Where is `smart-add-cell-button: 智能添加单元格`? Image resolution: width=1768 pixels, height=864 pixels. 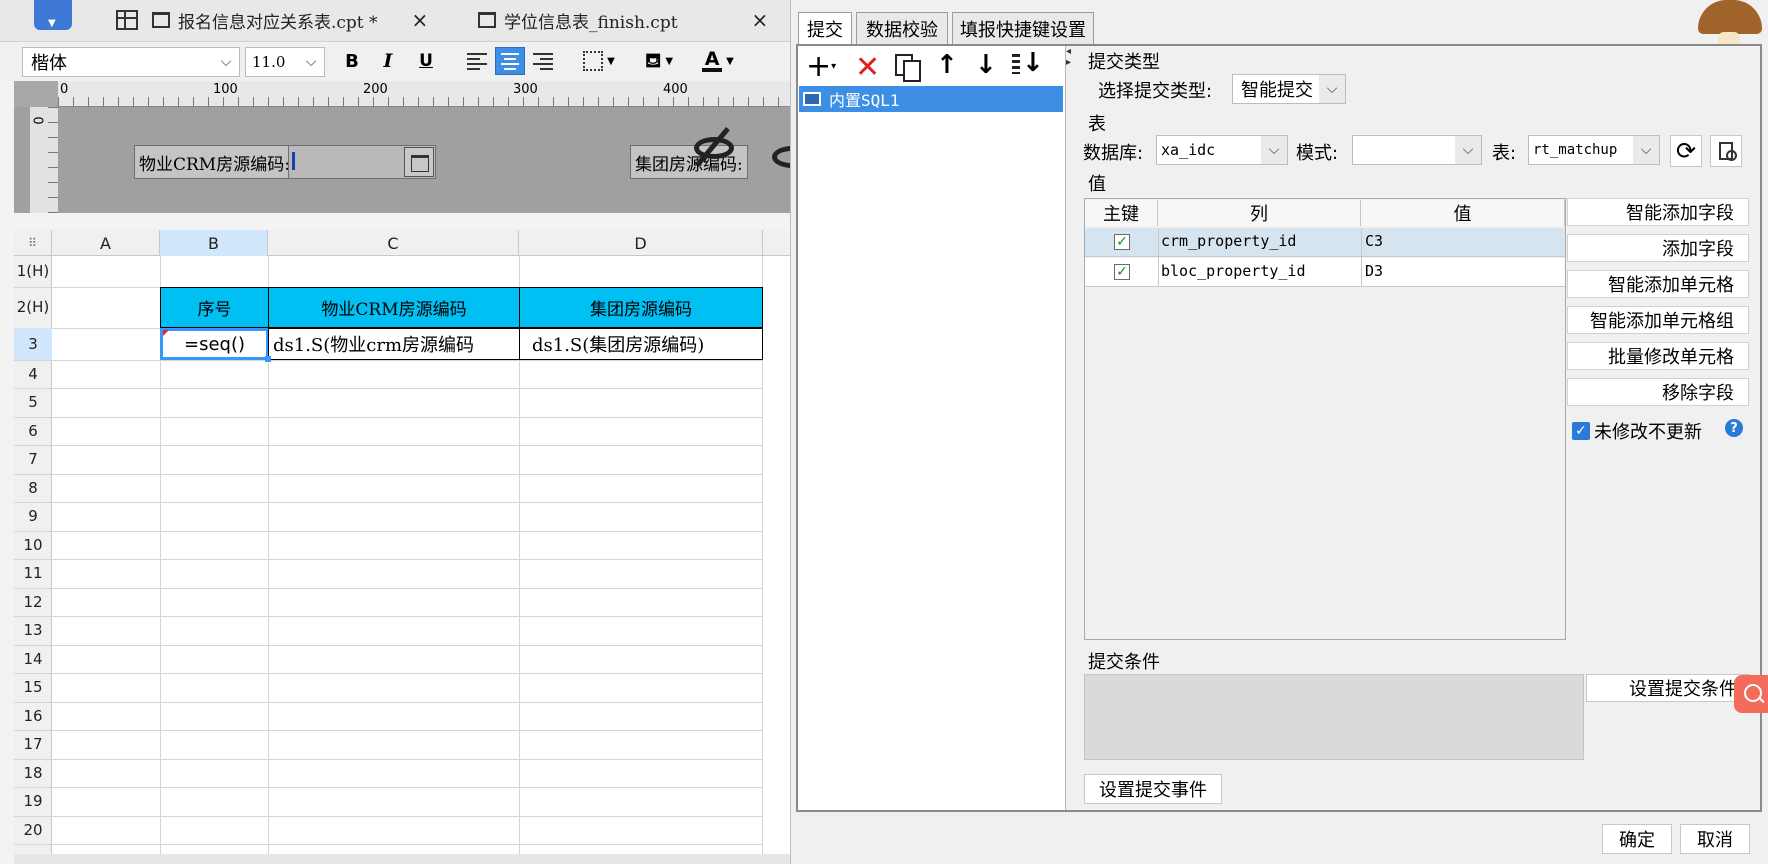
smart-add-cell-button: 智能添加单元格 is located at coordinates (1658, 284).